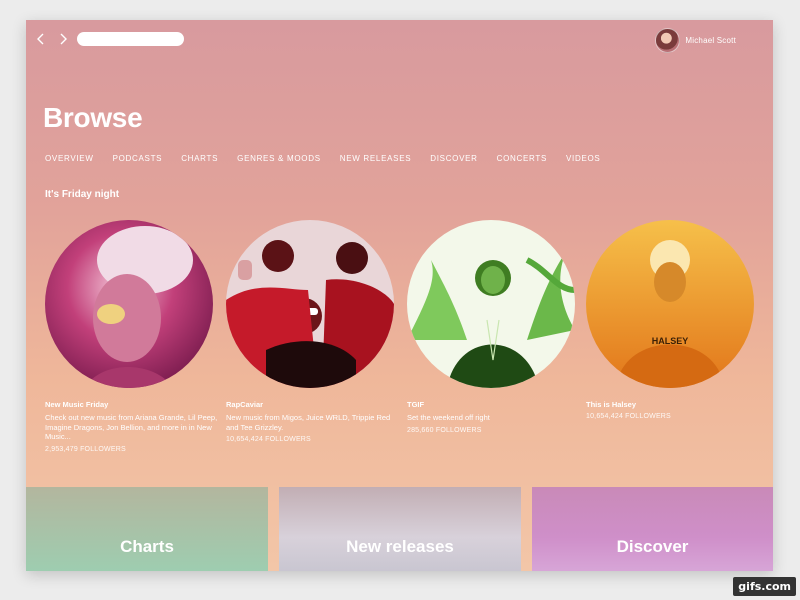 This screenshot has height=600, width=800. Describe the element at coordinates (444, 430) in the screenshot. I see `playlist-followers: 285,660 FOLLOWERS` at that location.